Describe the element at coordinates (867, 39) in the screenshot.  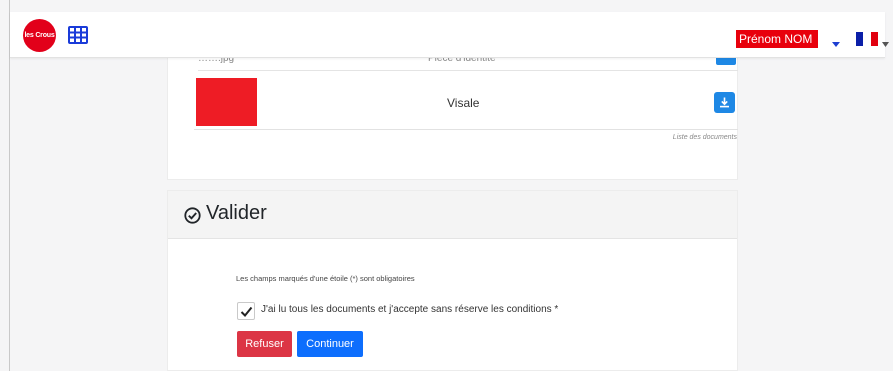
I see `fr-flag-icon` at that location.